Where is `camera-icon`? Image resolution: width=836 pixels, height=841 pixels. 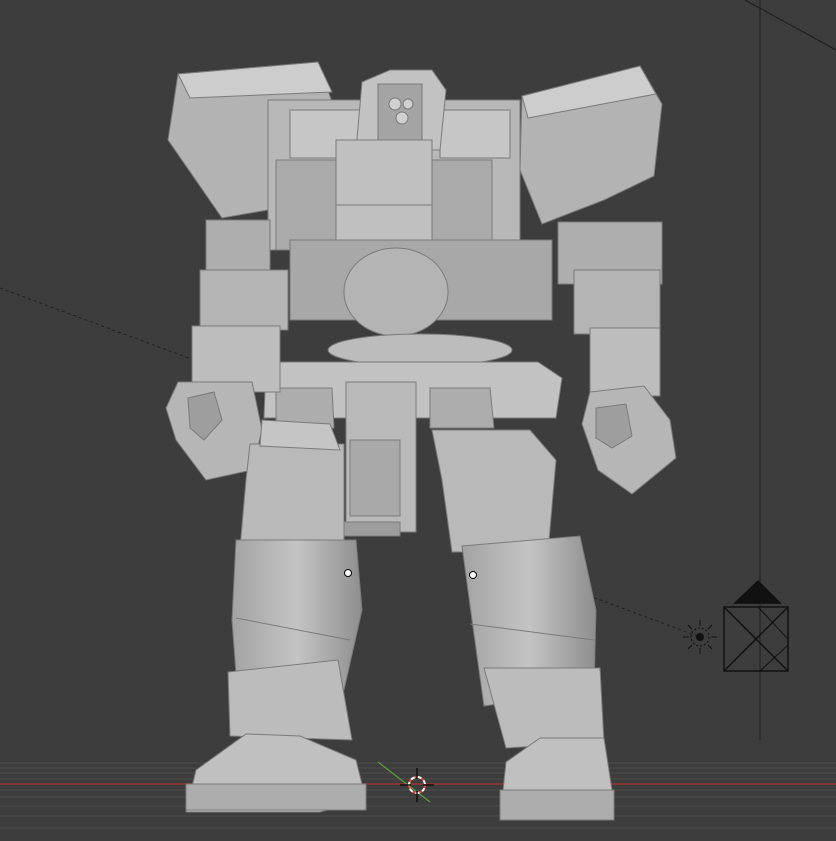 camera-icon is located at coordinates (756, 625).